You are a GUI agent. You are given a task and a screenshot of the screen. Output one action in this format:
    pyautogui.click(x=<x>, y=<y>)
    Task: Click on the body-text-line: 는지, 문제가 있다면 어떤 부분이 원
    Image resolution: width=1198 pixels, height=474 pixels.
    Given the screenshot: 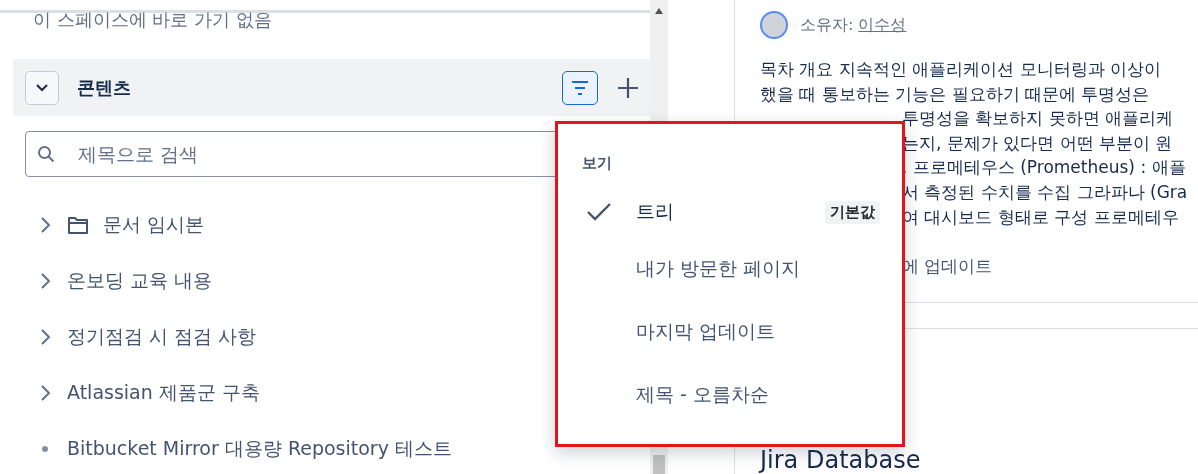 What is the action you would take?
    pyautogui.click(x=1038, y=143)
    